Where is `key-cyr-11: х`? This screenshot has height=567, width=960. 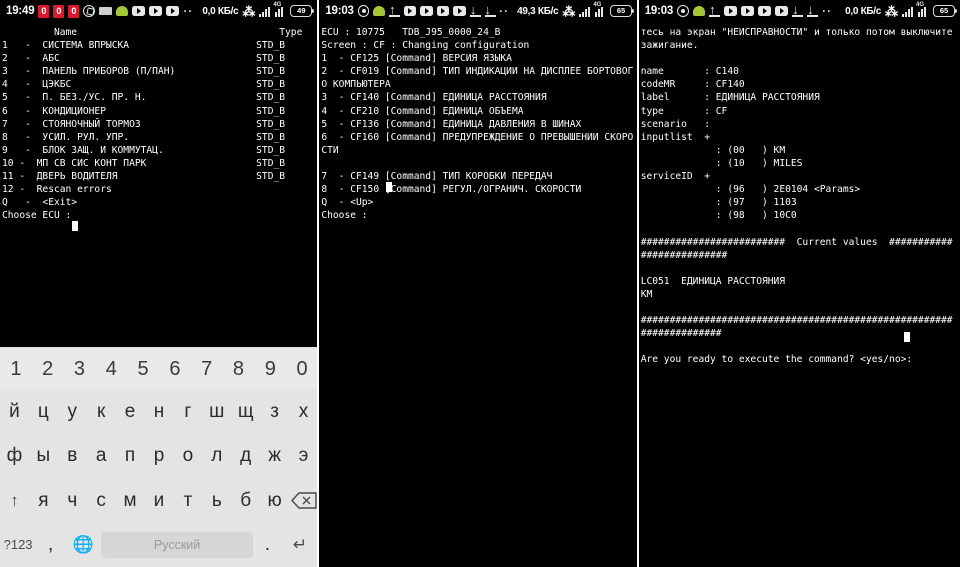
key-cyr-11: х is located at coordinates (303, 411).